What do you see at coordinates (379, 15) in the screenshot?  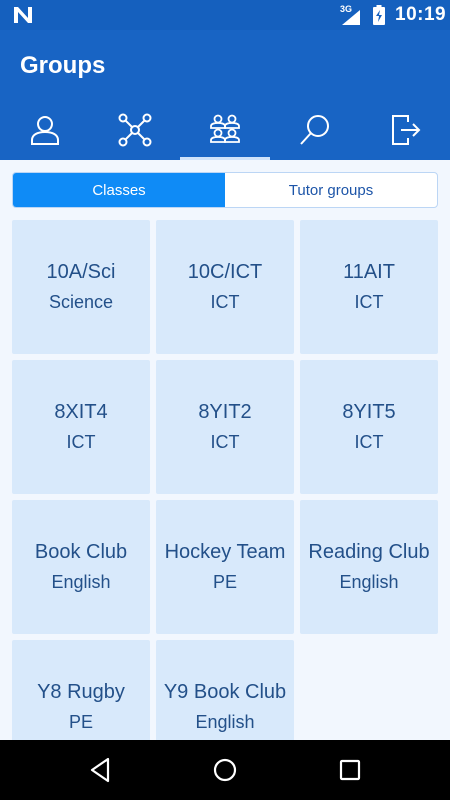 I see `battery-icon` at bounding box center [379, 15].